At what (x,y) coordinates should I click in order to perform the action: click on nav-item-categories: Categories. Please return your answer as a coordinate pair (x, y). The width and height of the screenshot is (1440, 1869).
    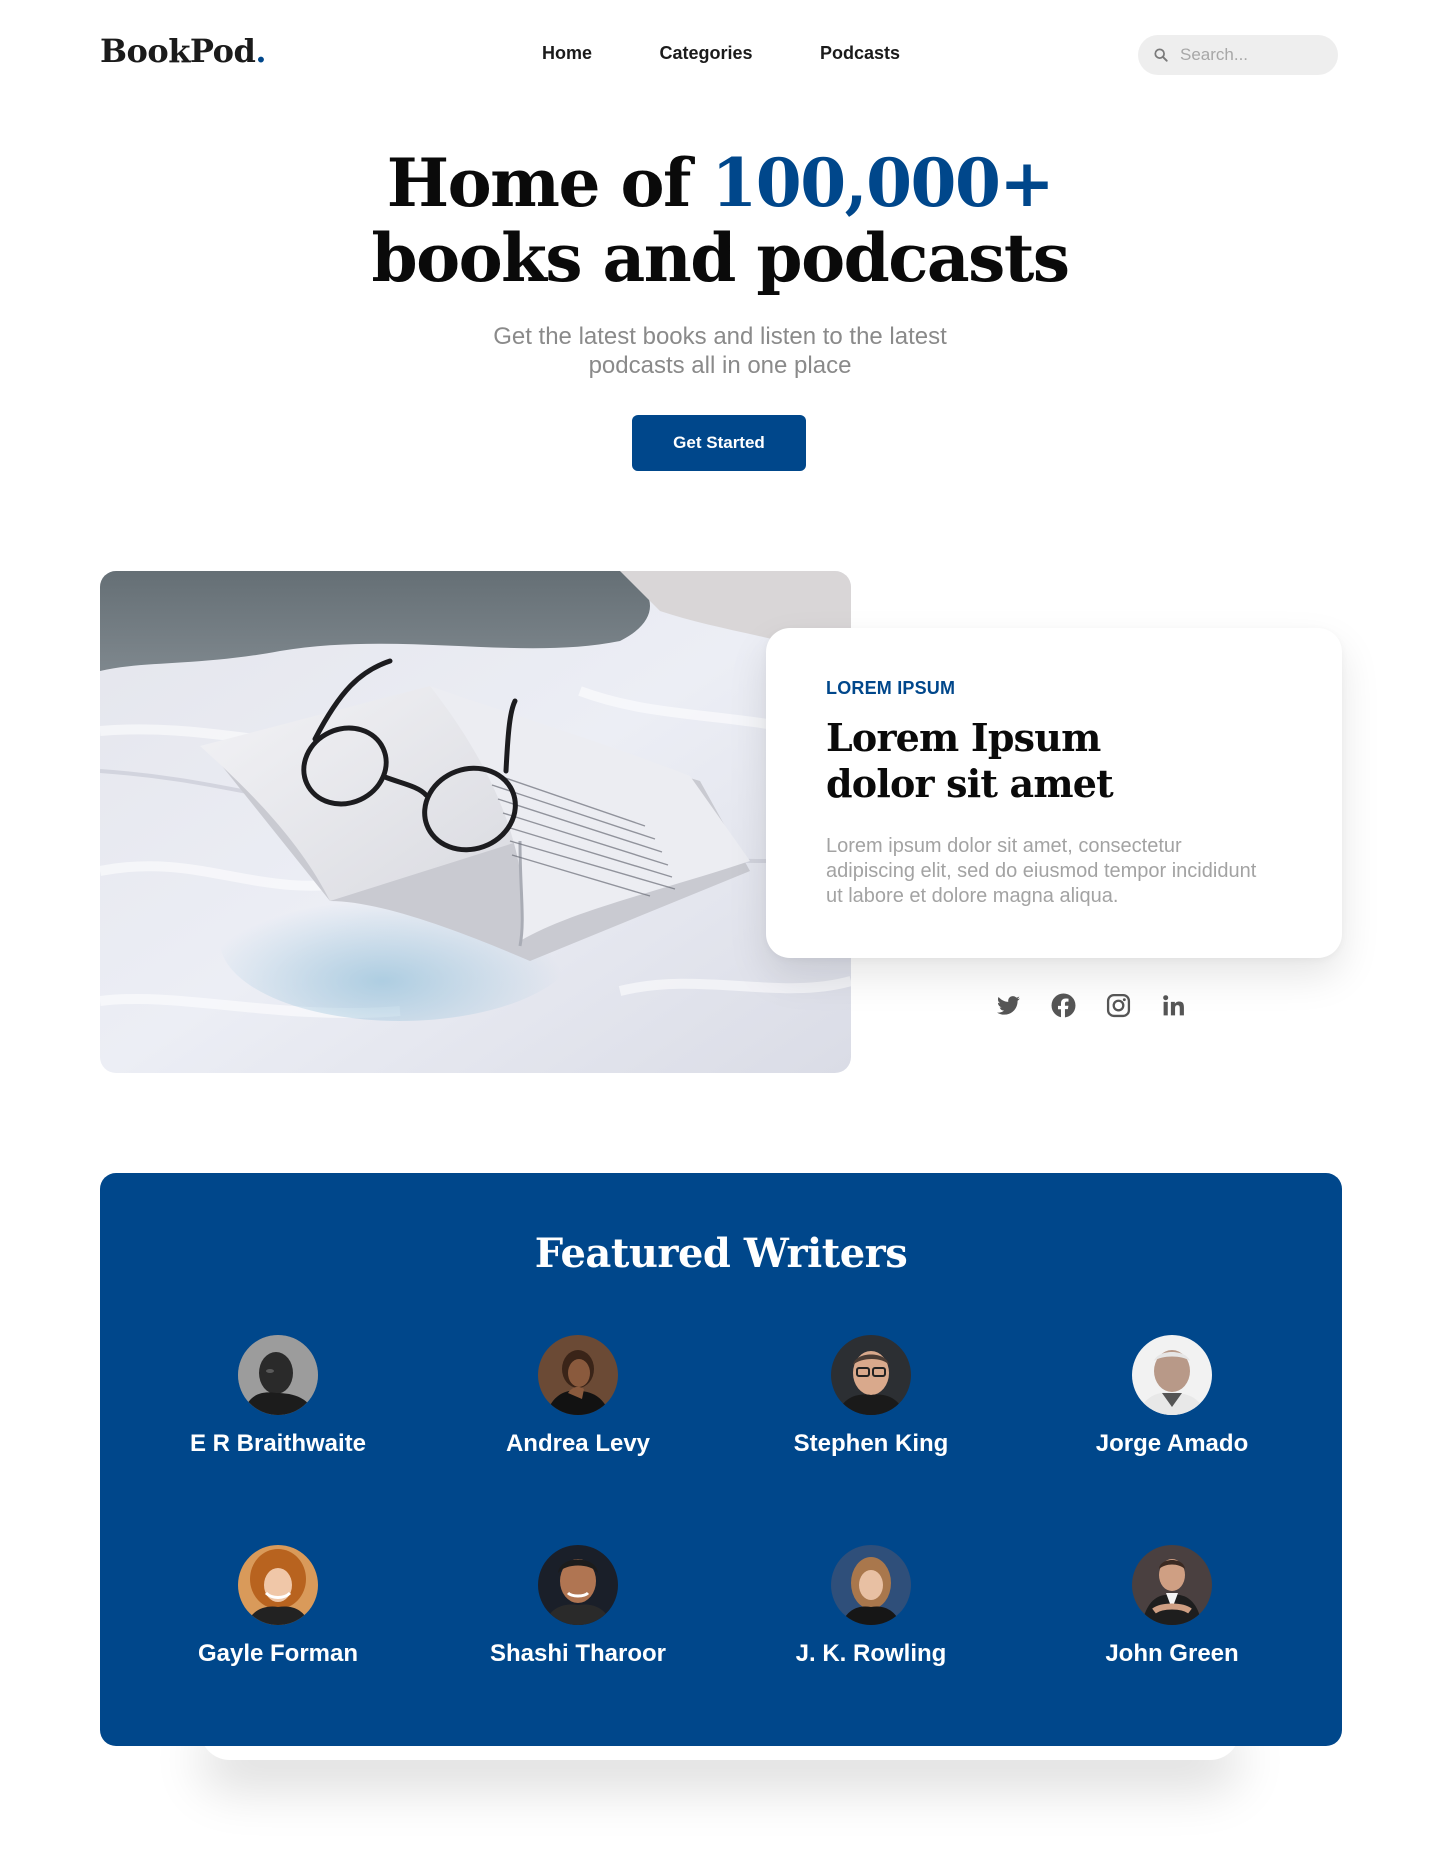
    Looking at the image, I should click on (705, 53).